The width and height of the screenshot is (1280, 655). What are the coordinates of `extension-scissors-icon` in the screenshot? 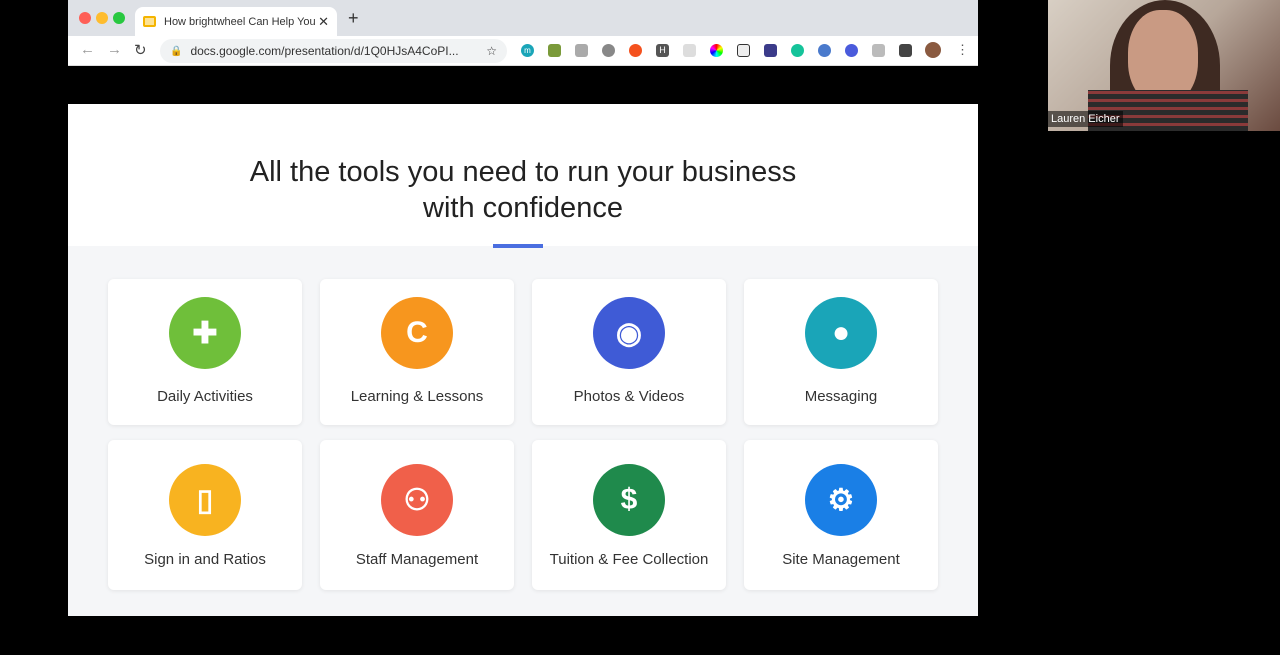 It's located at (689, 50).